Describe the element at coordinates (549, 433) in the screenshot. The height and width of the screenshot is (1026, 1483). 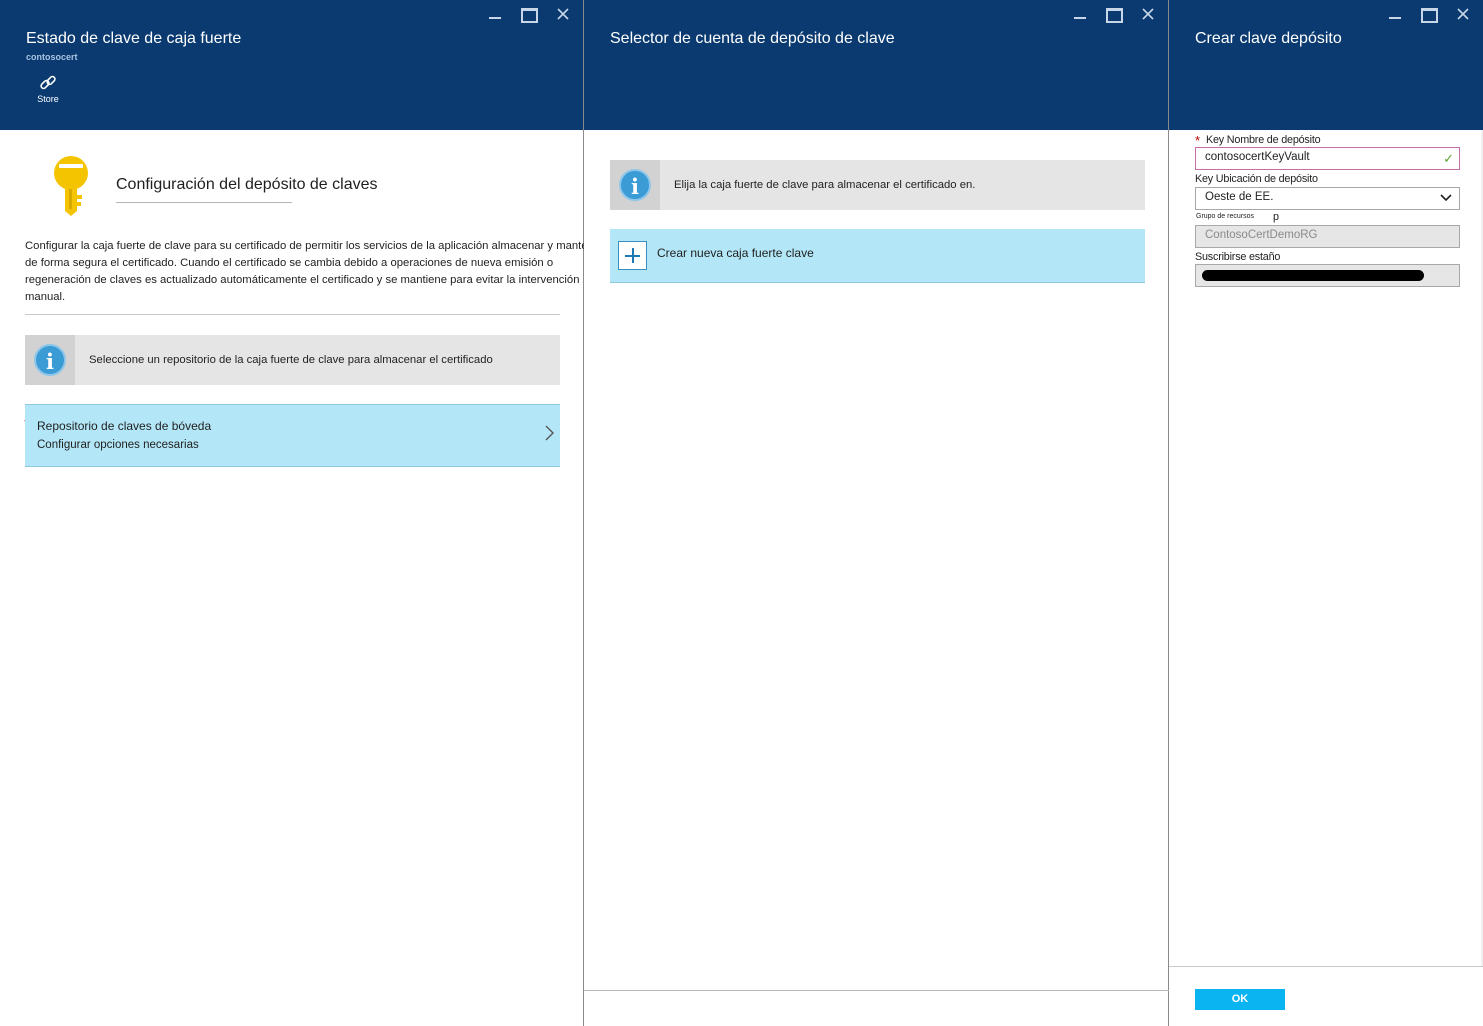
I see `chevron-right-icon` at that location.